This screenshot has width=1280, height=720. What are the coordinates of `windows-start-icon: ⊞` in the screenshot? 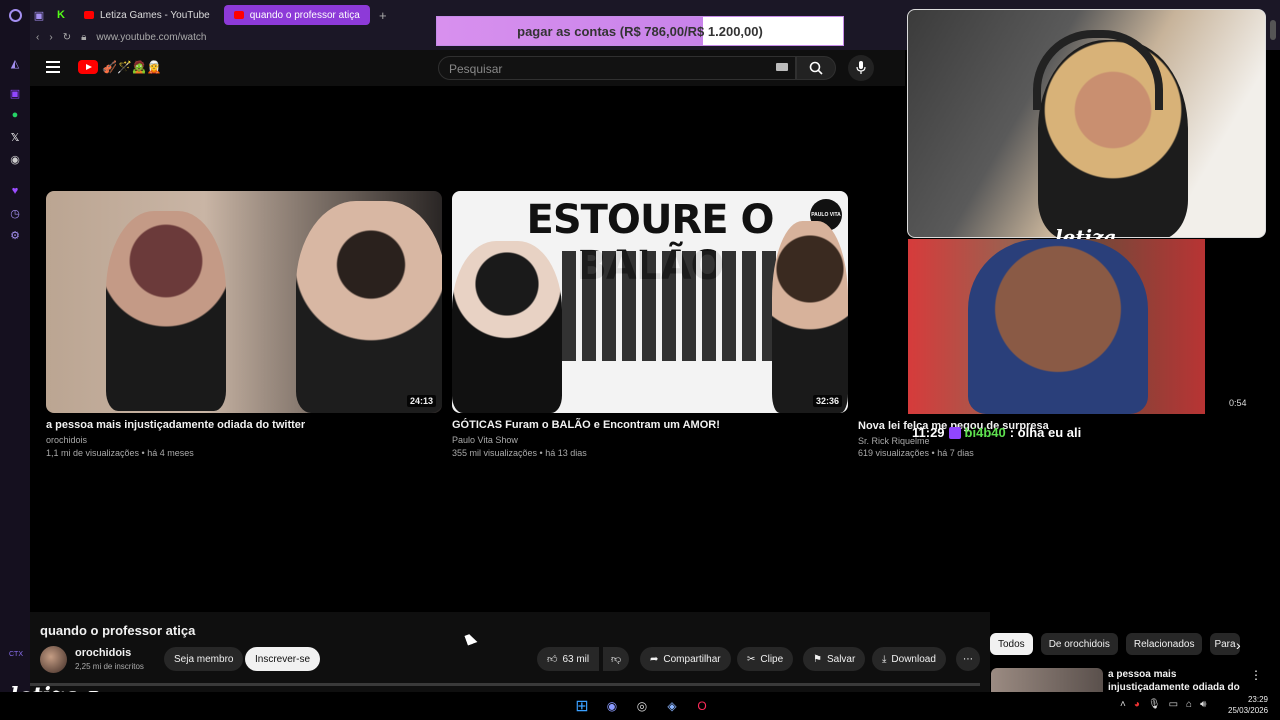 It's located at (582, 706).